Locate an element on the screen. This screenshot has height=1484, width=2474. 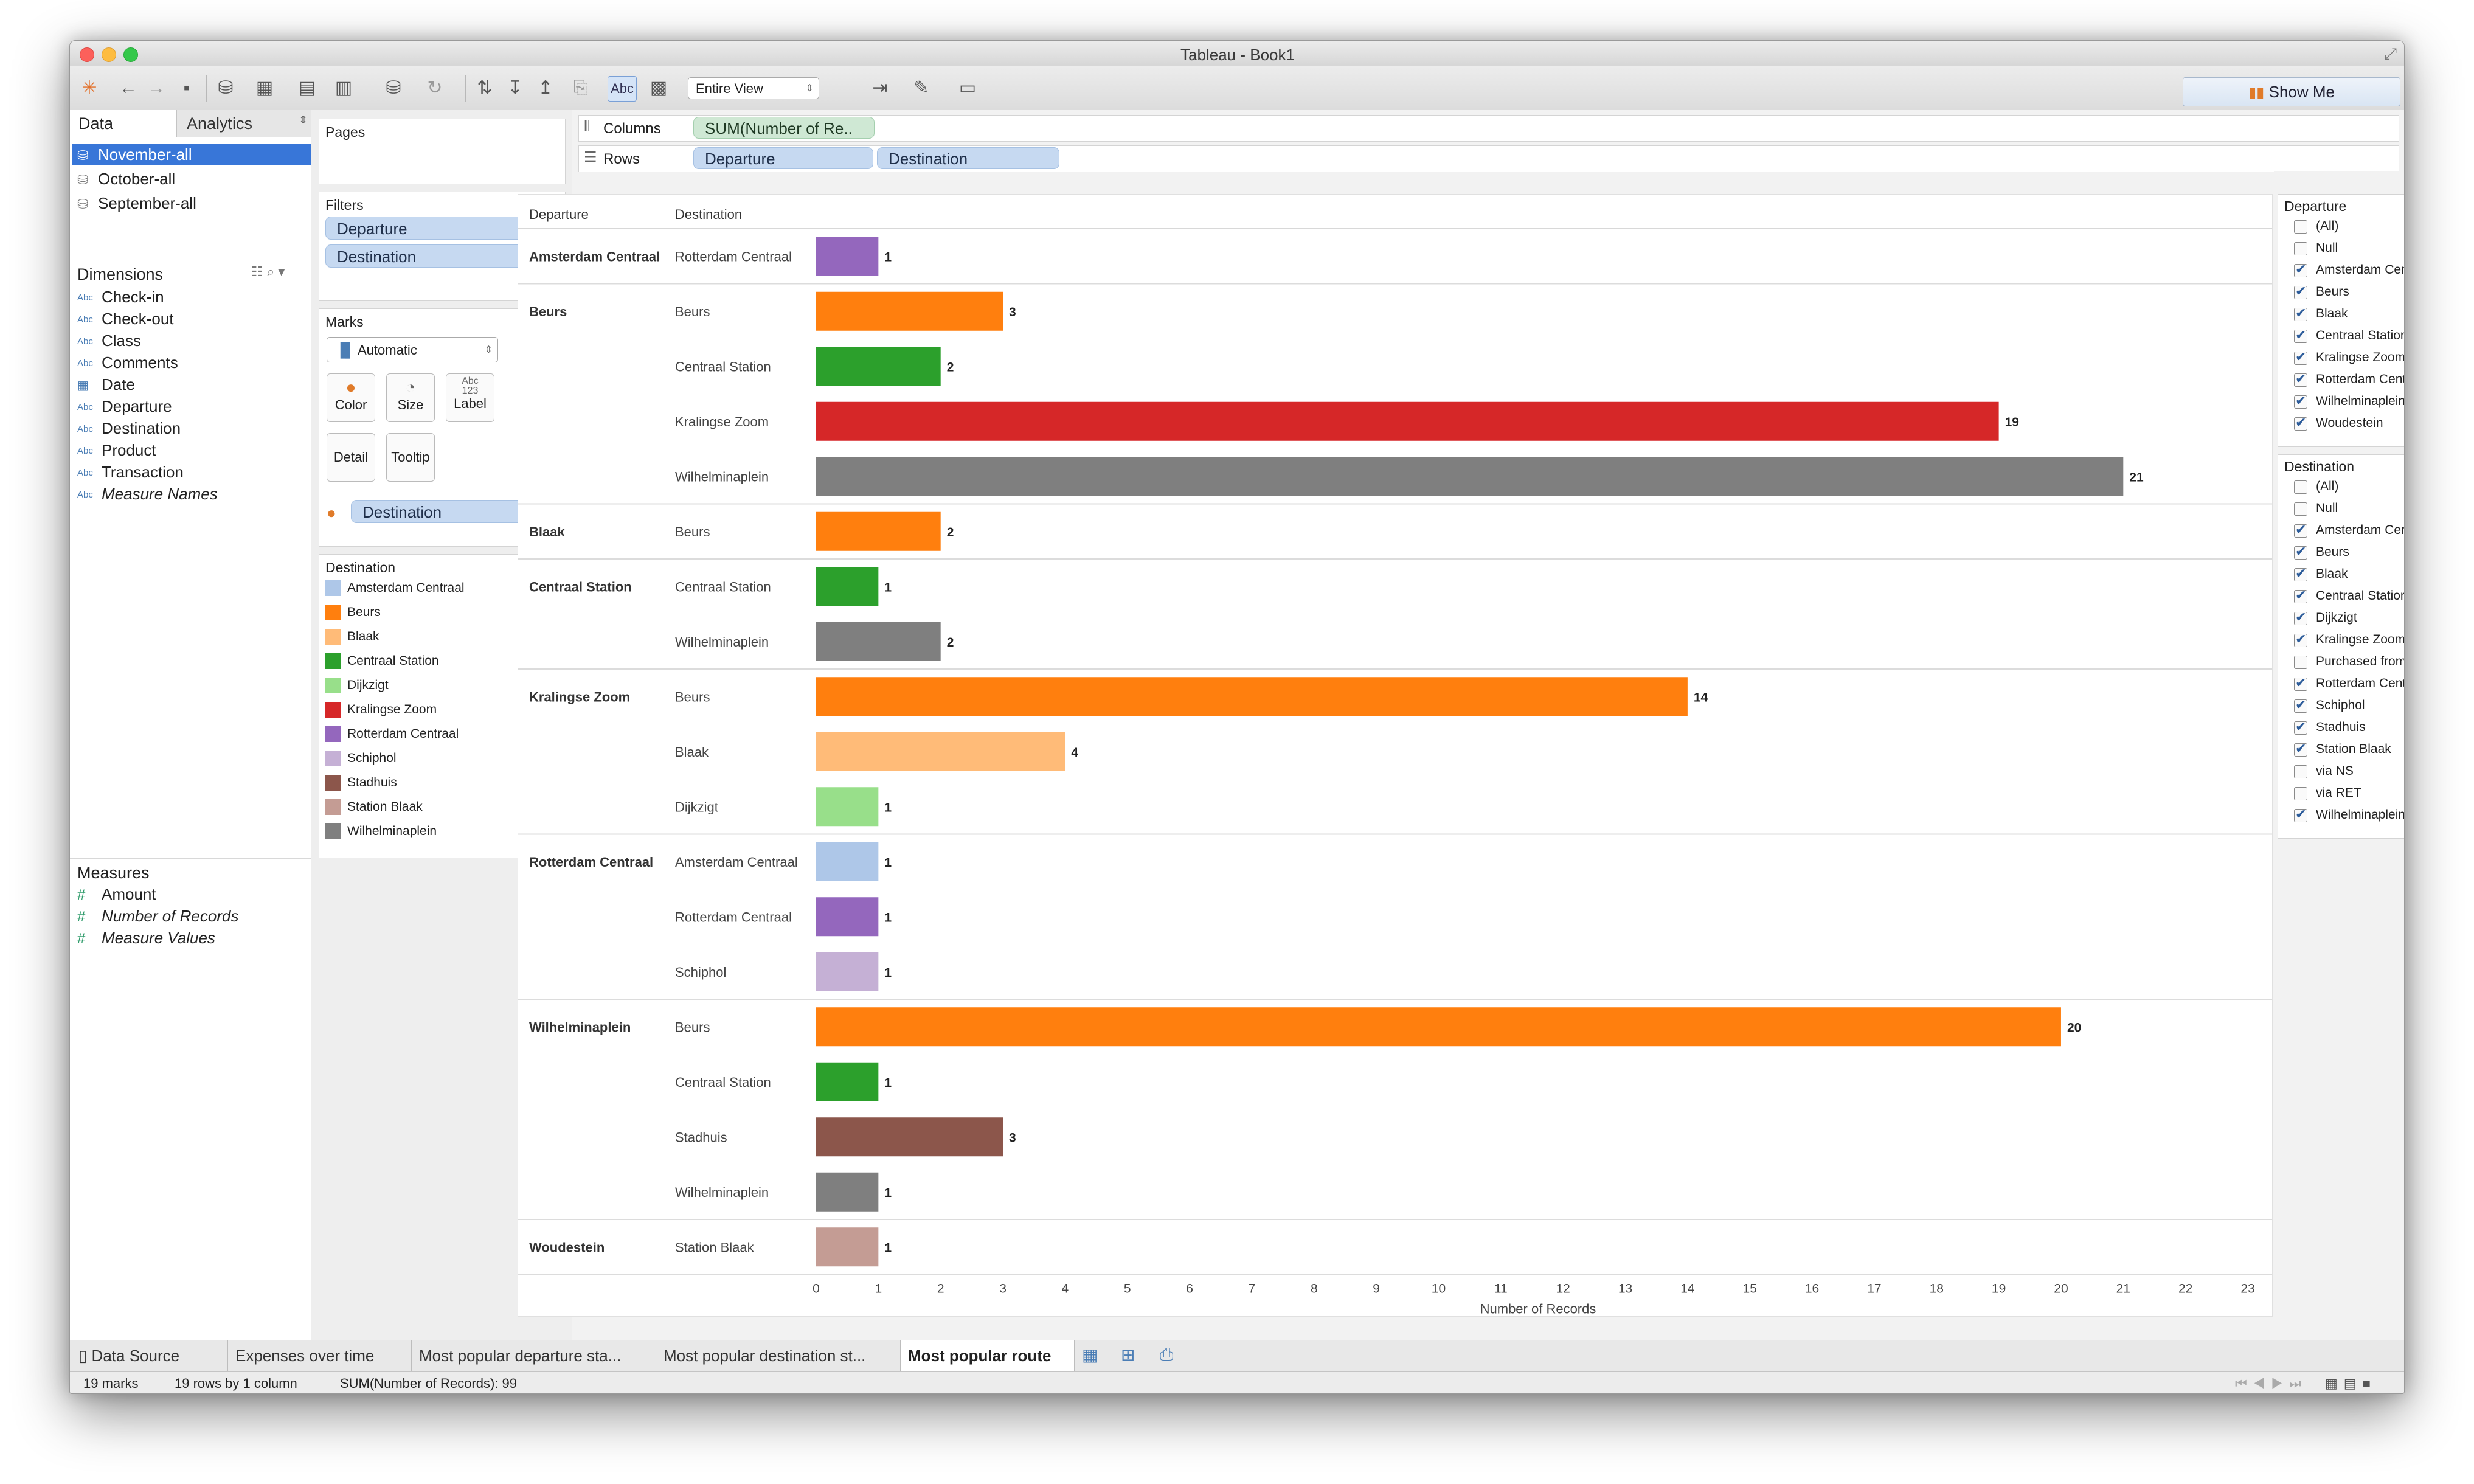
dimension-field: Abc Measure Names is located at coordinates (147, 494).